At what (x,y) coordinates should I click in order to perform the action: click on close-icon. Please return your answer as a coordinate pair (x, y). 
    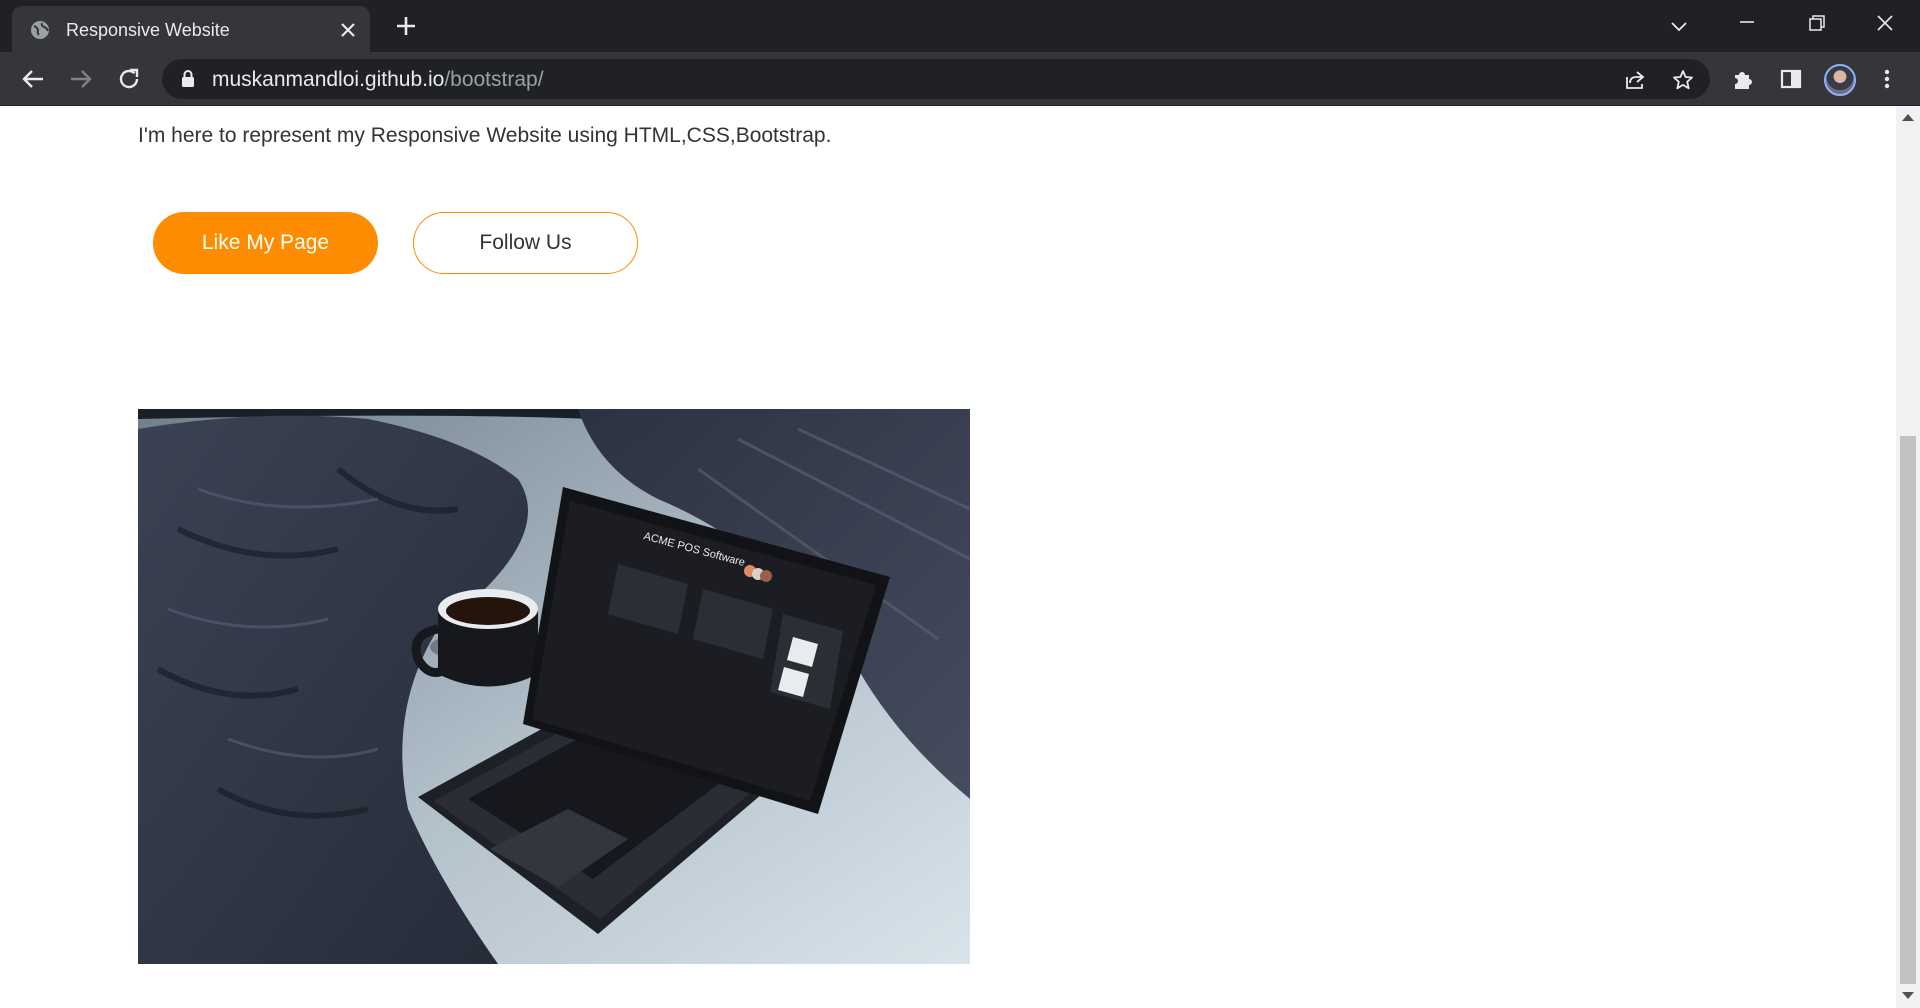
    Looking at the image, I should click on (348, 30).